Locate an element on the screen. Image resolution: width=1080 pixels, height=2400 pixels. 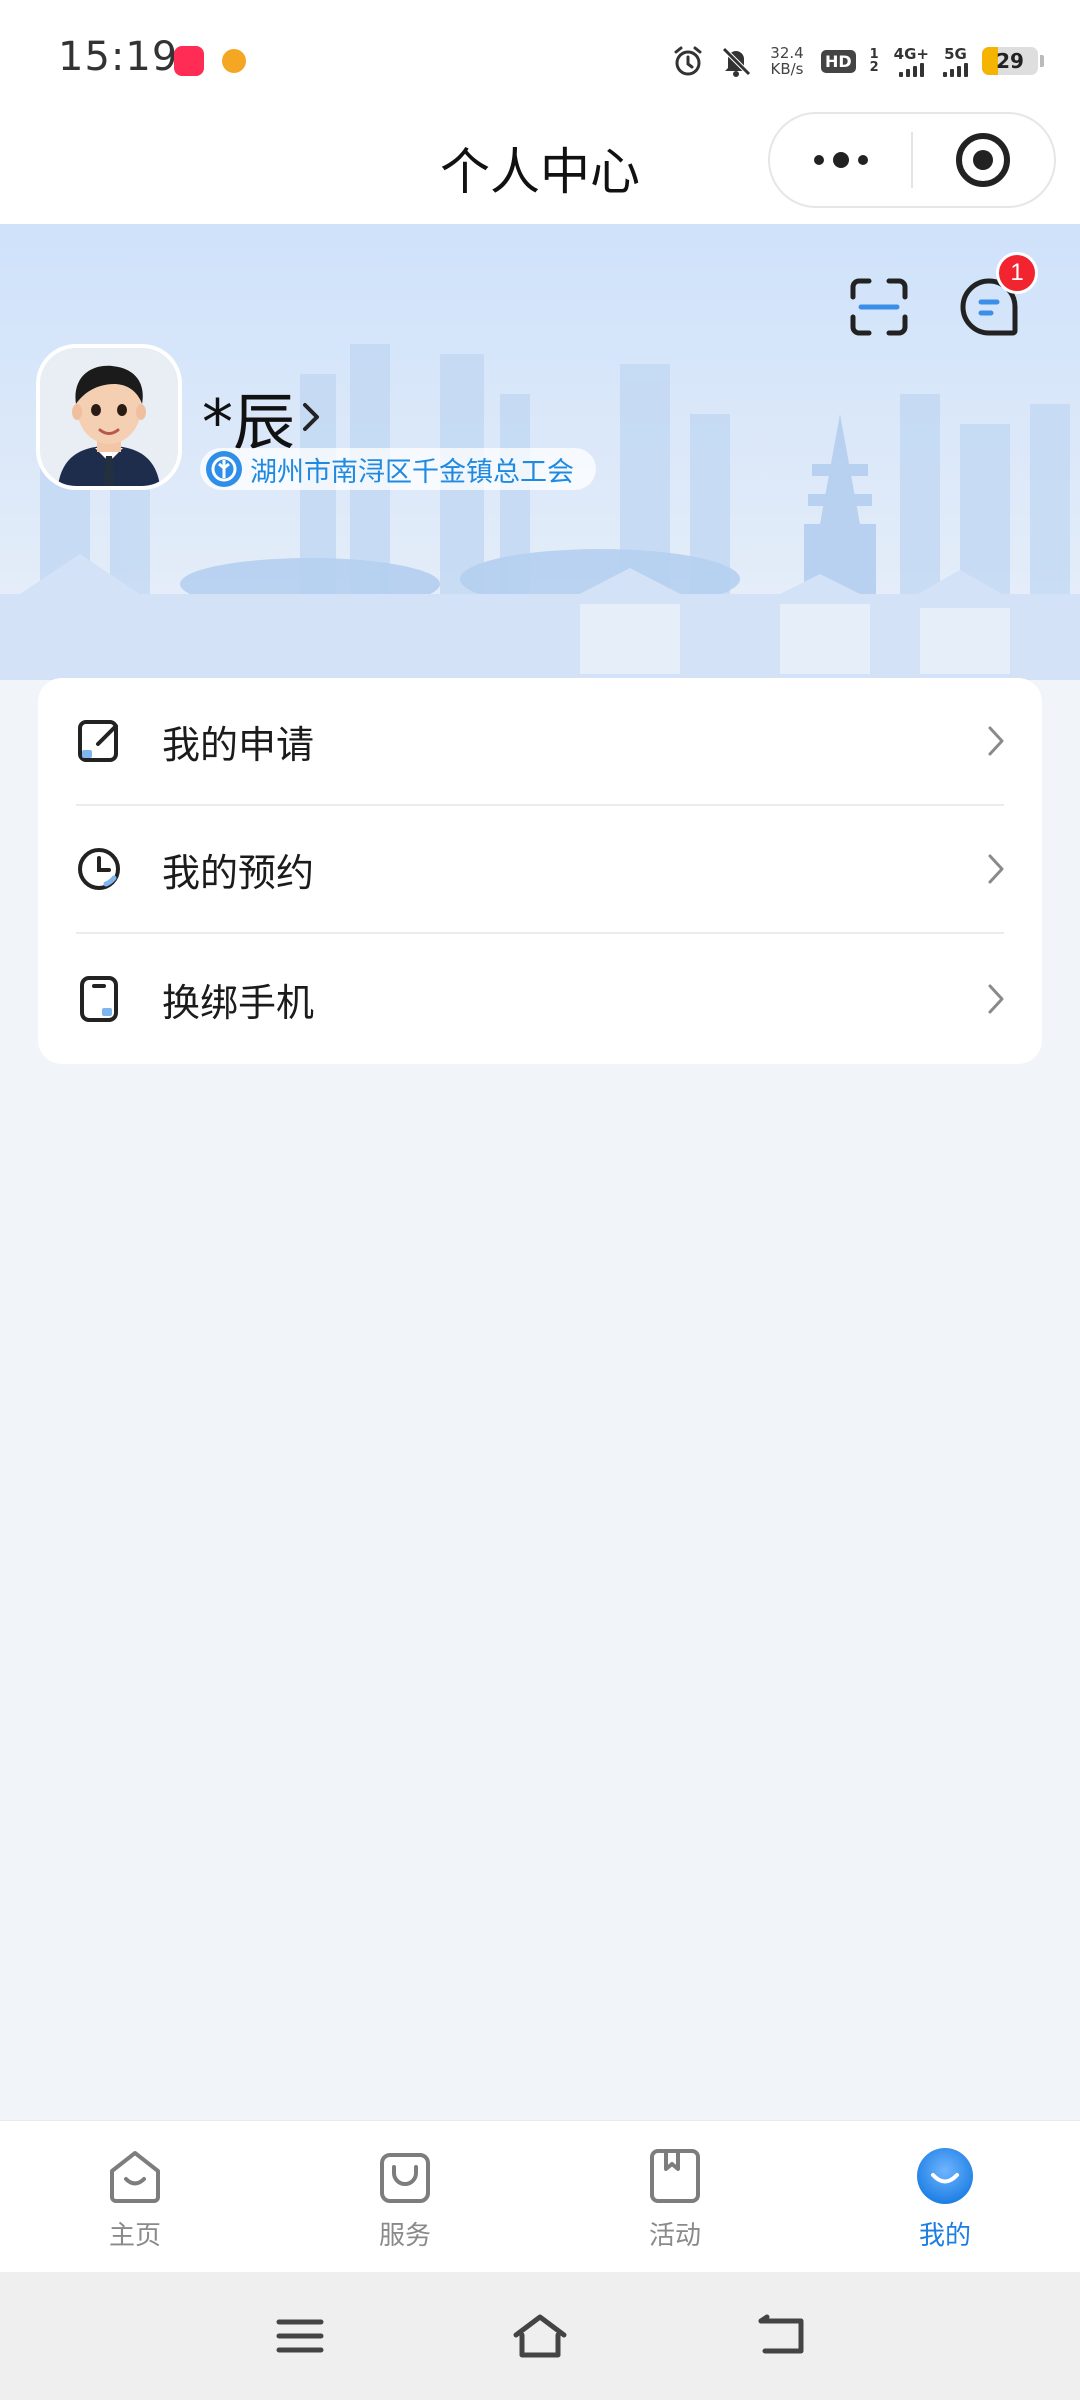
edit-icon is located at coordinates (98, 741).